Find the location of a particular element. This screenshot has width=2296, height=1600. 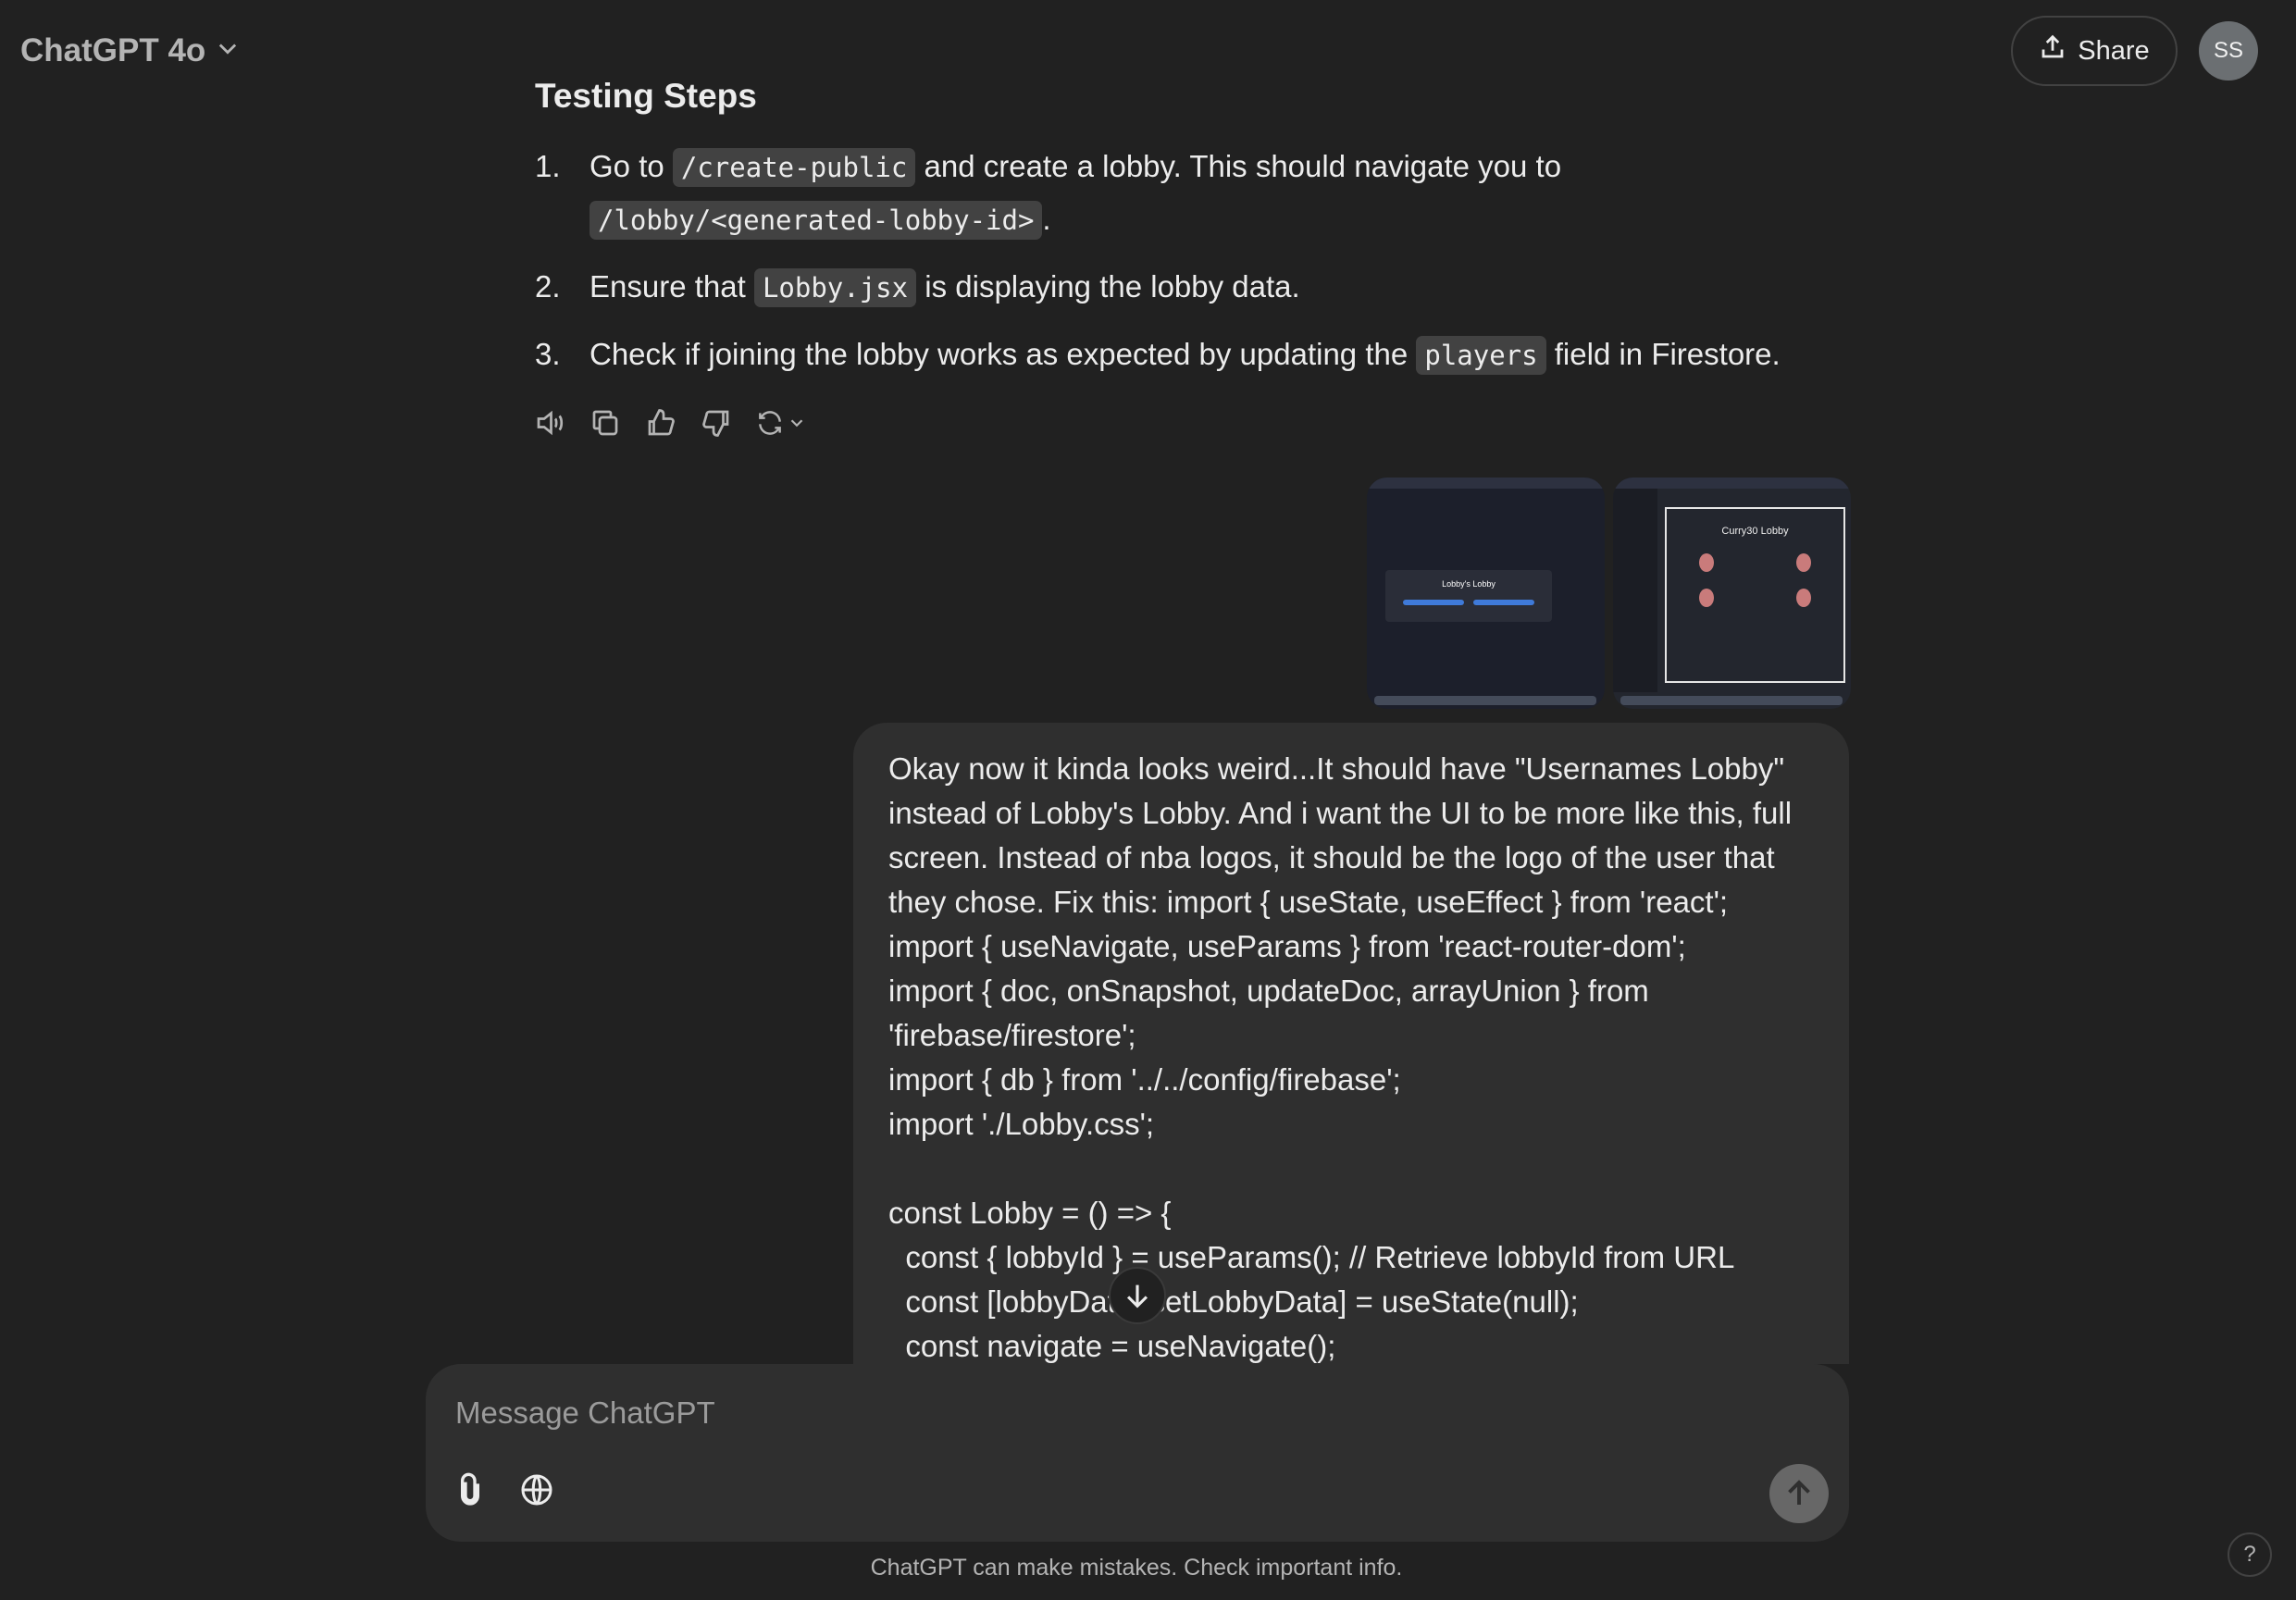

arrow-down-icon is located at coordinates (1137, 1296).